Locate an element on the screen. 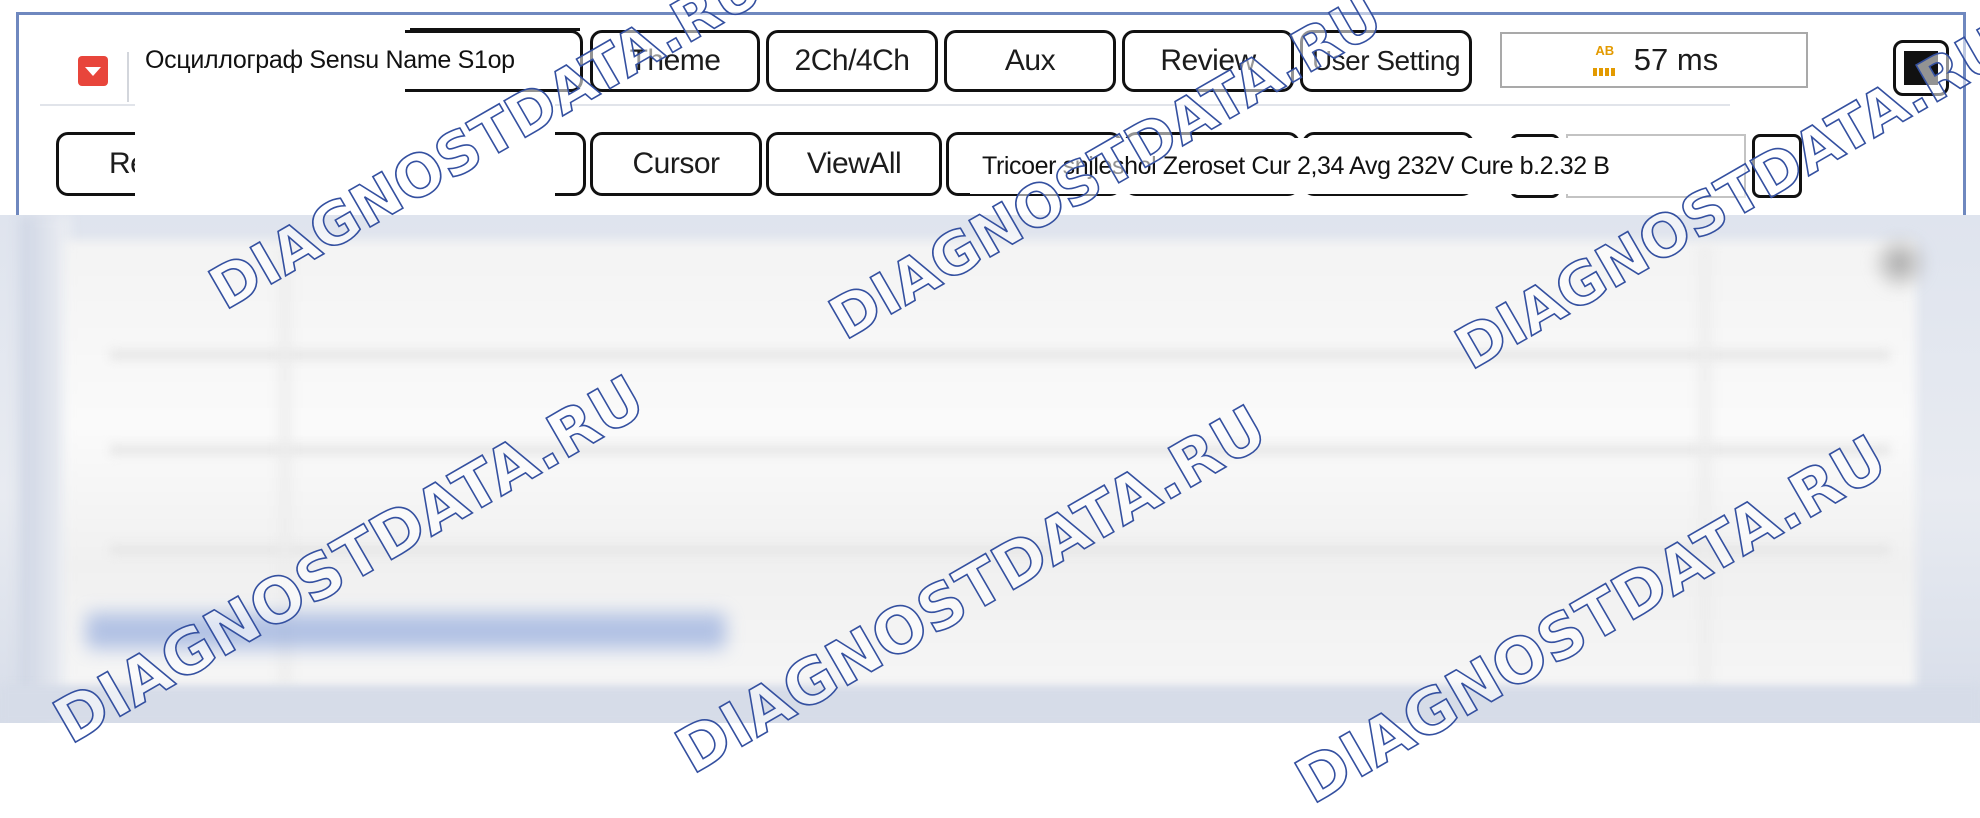 Image resolution: width=1980 pixels, height=818 pixels. timer-value: 57 ms is located at coordinates (1676, 59).